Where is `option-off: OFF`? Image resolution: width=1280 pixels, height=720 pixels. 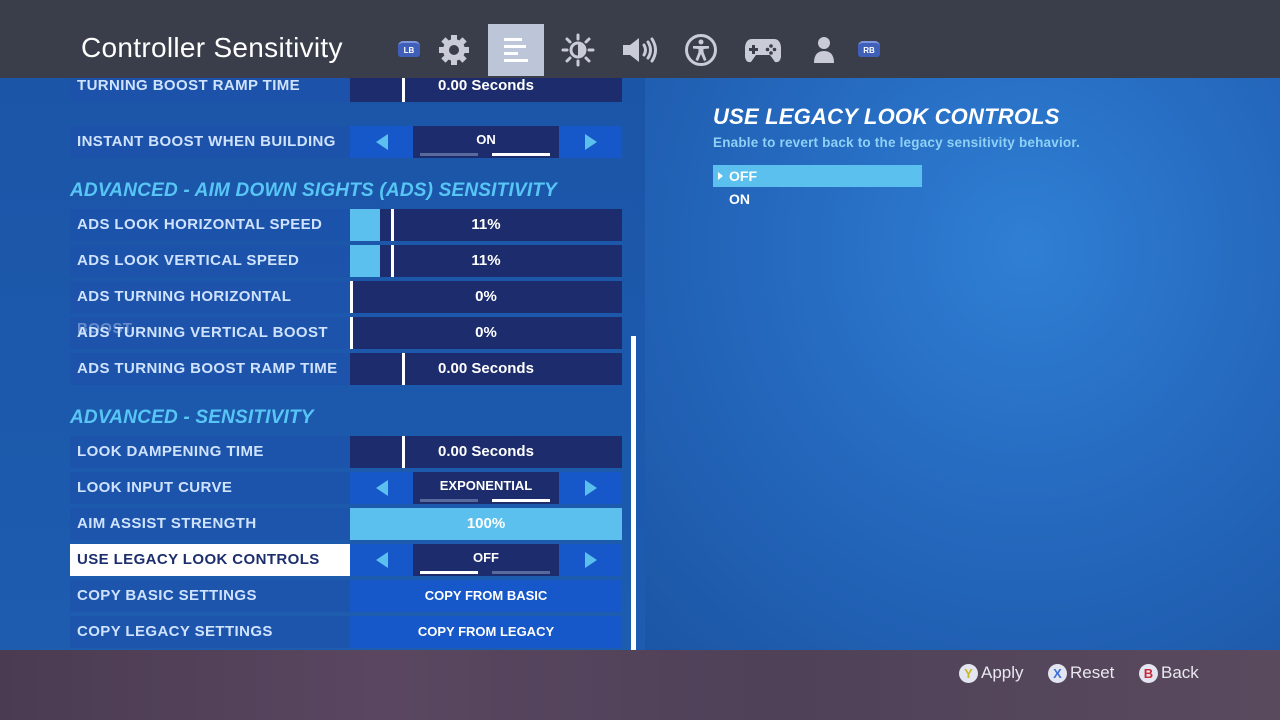 option-off: OFF is located at coordinates (817, 176).